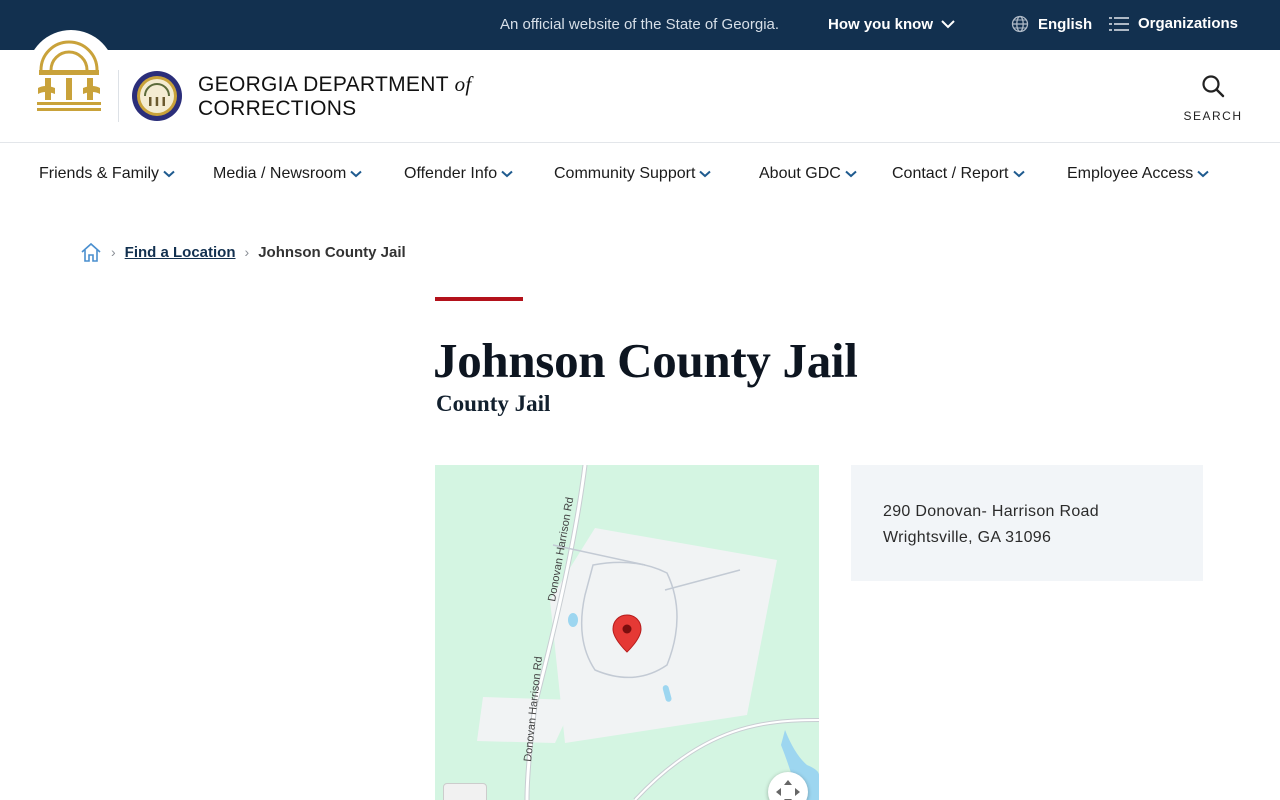  I want to click on address-line2: Wrightsville, GA 31096, so click(967, 537).